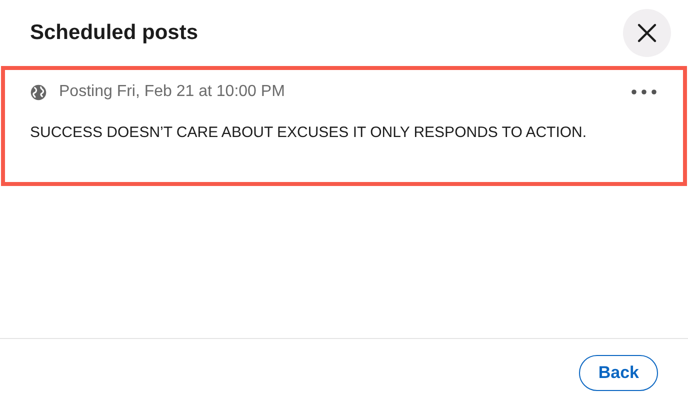 The height and width of the screenshot is (400, 688). I want to click on more-icon, so click(644, 92).